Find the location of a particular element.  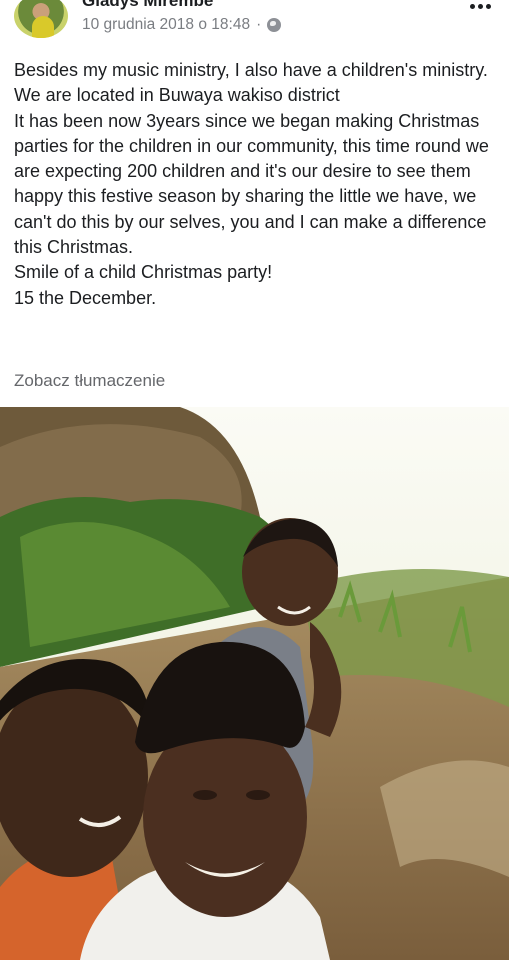

author-avatar is located at coordinates (41, 19).